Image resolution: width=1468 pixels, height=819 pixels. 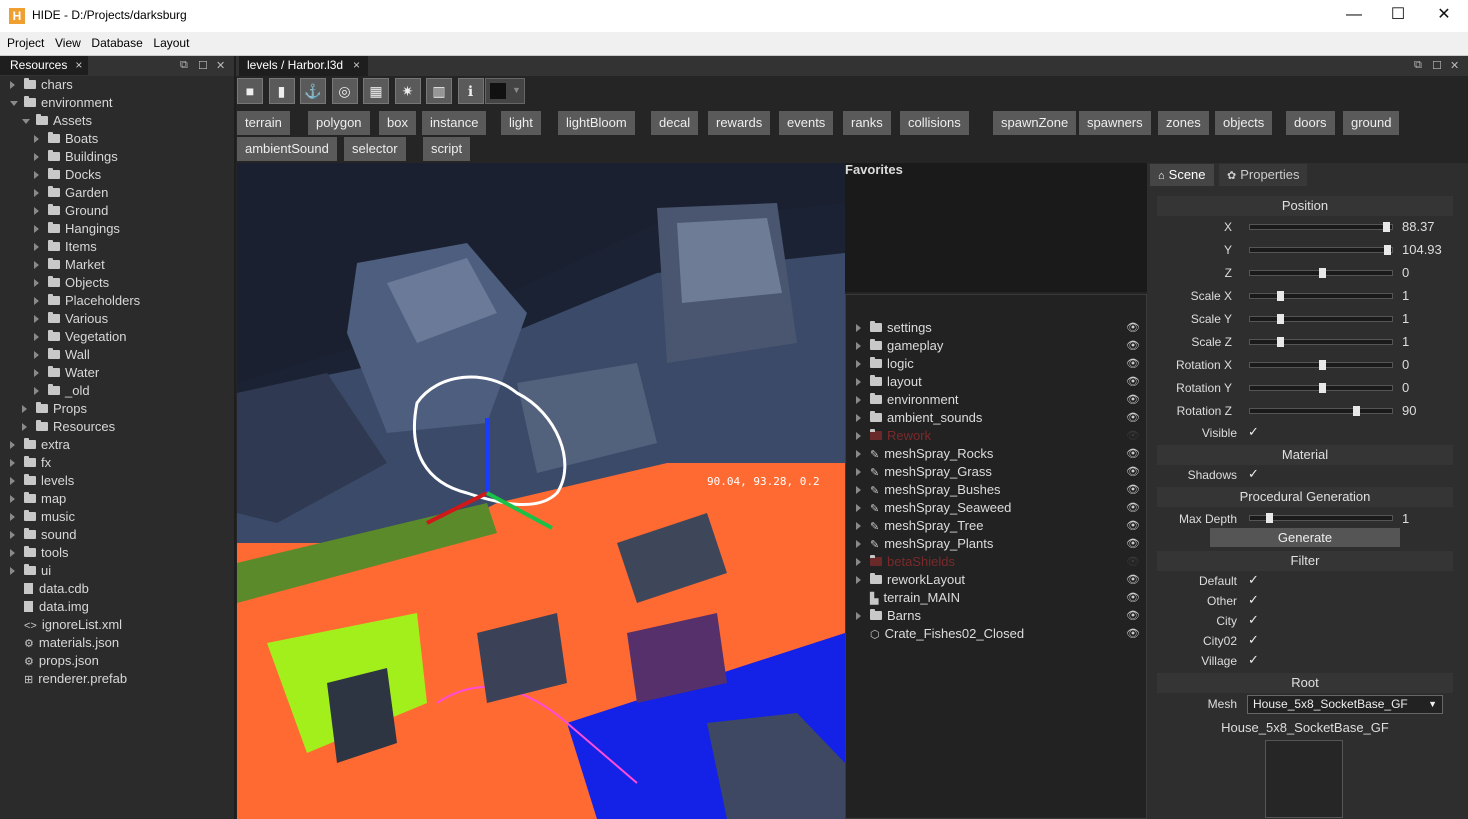 What do you see at coordinates (884, 364) in the screenshot?
I see `outliner-item: logic` at bounding box center [884, 364].